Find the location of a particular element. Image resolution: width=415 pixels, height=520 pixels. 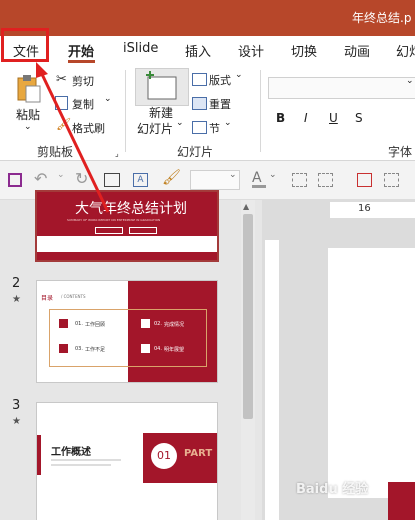

watermark: Baidu 经验 is located at coordinates (332, 489).